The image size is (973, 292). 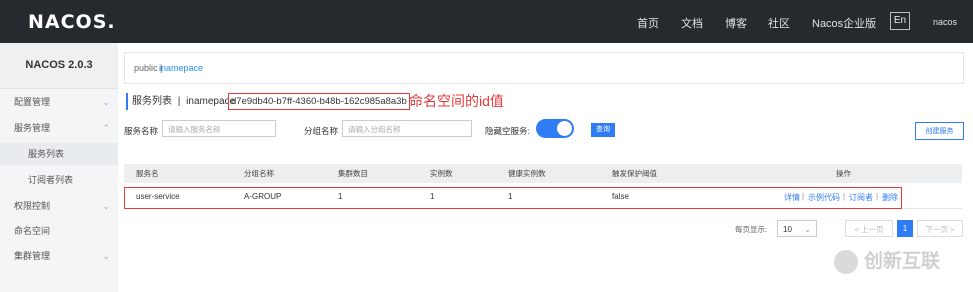 What do you see at coordinates (905, 228) in the screenshot?
I see `current-page-button: 1` at bounding box center [905, 228].